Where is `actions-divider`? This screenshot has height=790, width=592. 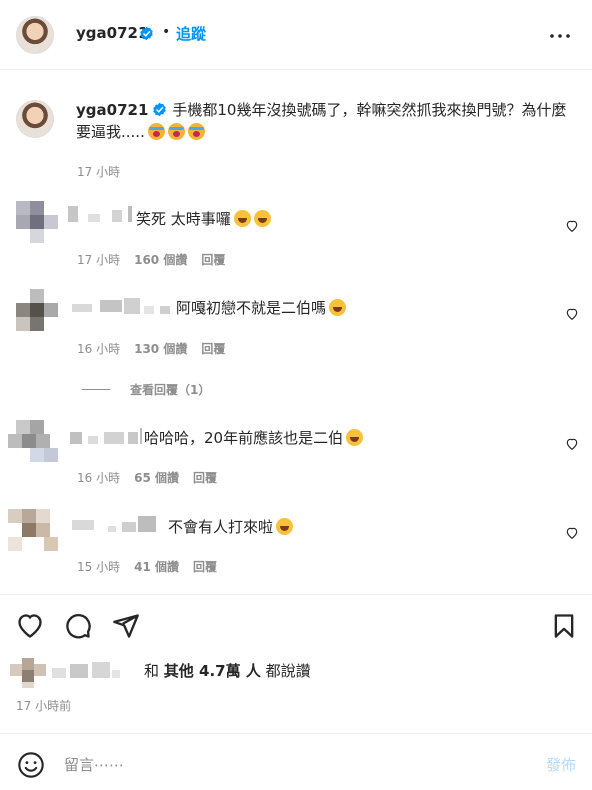 actions-divider is located at coordinates (296, 594).